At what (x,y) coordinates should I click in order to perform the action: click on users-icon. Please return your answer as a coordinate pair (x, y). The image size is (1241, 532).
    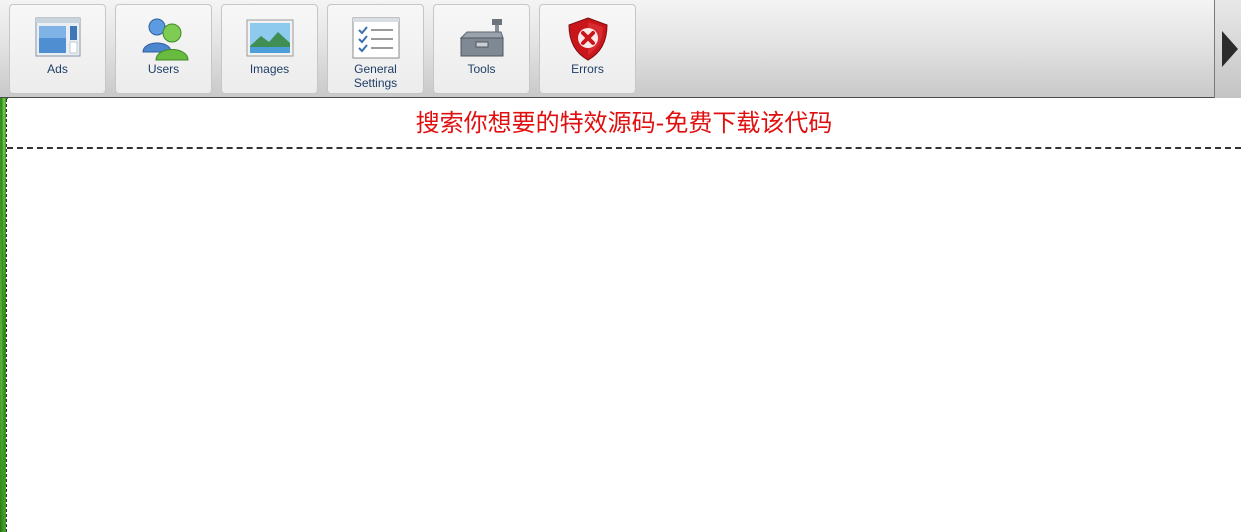
    Looking at the image, I should click on (165, 39).